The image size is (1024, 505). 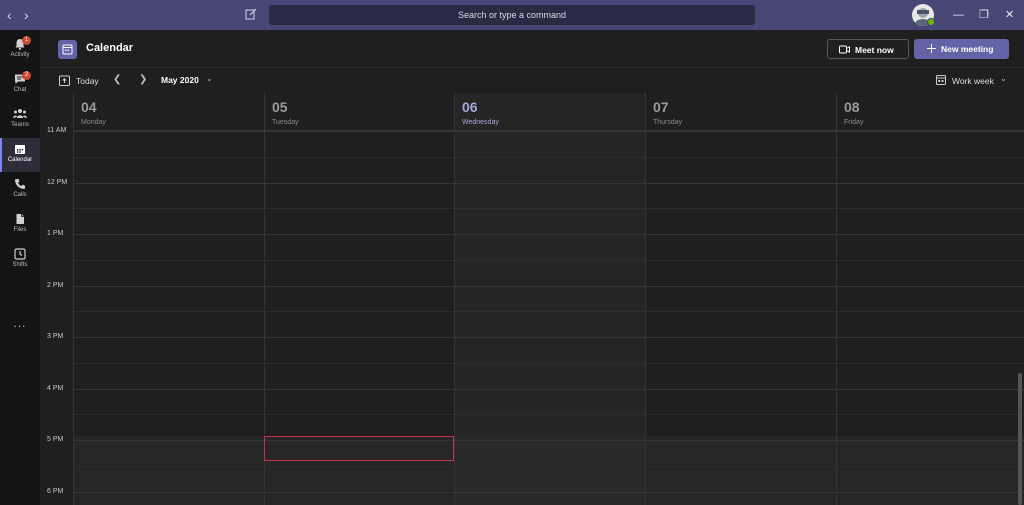 What do you see at coordinates (55, 439) in the screenshot?
I see `time-label: 5 PM` at bounding box center [55, 439].